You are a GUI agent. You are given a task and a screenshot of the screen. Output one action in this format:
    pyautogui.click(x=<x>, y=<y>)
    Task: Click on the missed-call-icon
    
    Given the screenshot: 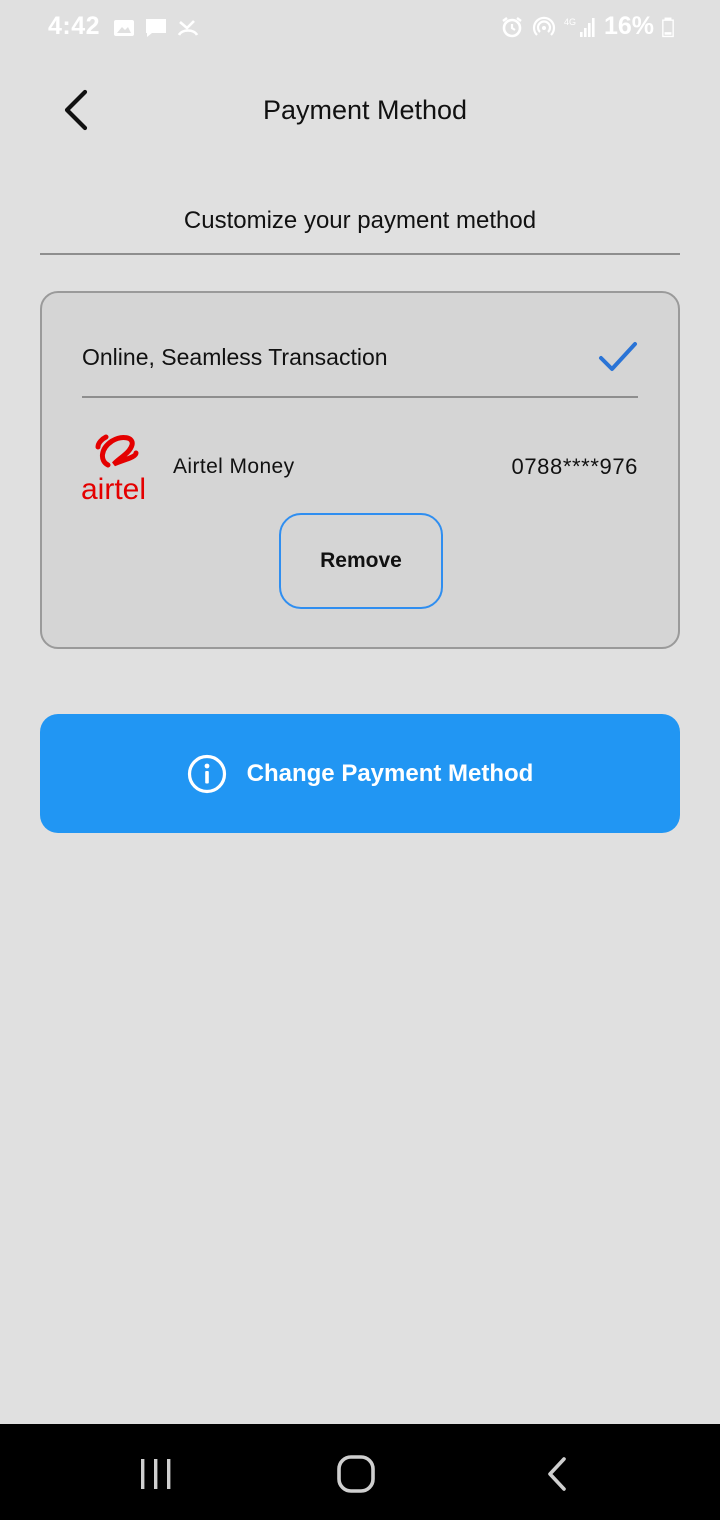 What is the action you would take?
    pyautogui.click(x=188, y=28)
    